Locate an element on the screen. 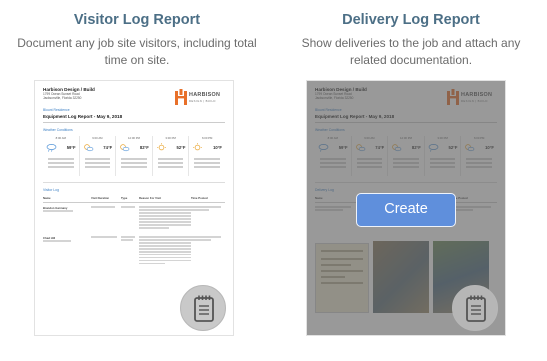 Image resolution: width=547 pixels, height=361 pixels. weather-time: 8:00 AM is located at coordinates (60, 138).